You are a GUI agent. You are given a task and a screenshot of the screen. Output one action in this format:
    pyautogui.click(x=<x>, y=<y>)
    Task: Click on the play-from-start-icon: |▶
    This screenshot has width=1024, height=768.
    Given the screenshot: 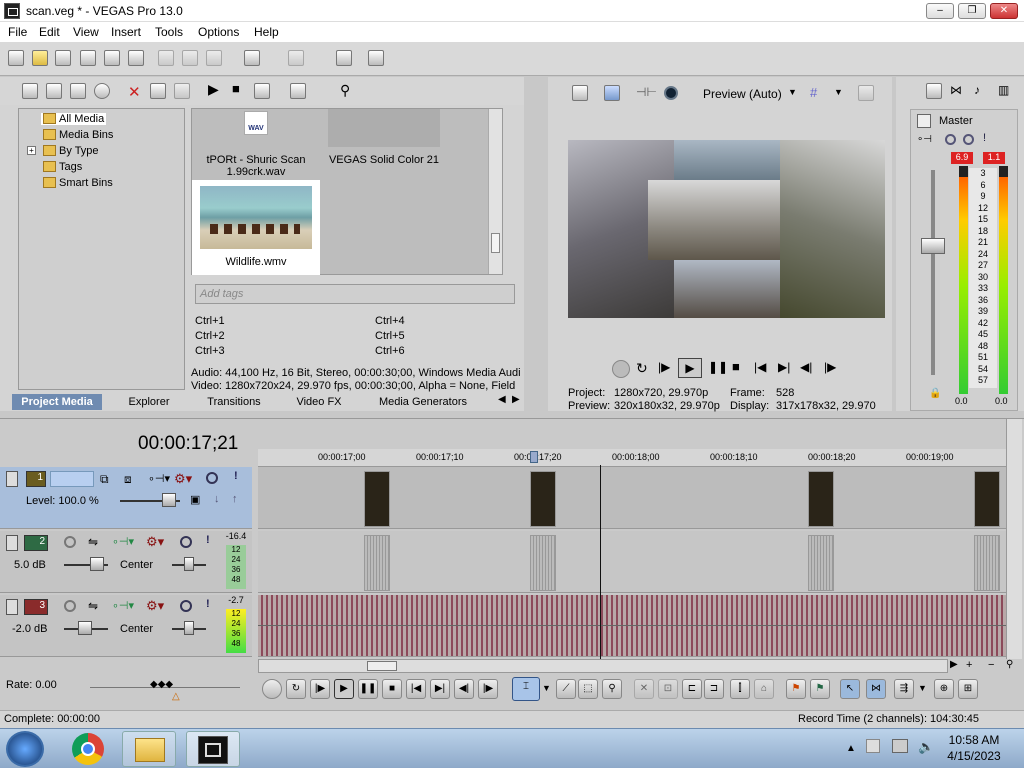 What is the action you would take?
    pyautogui.click(x=320, y=689)
    